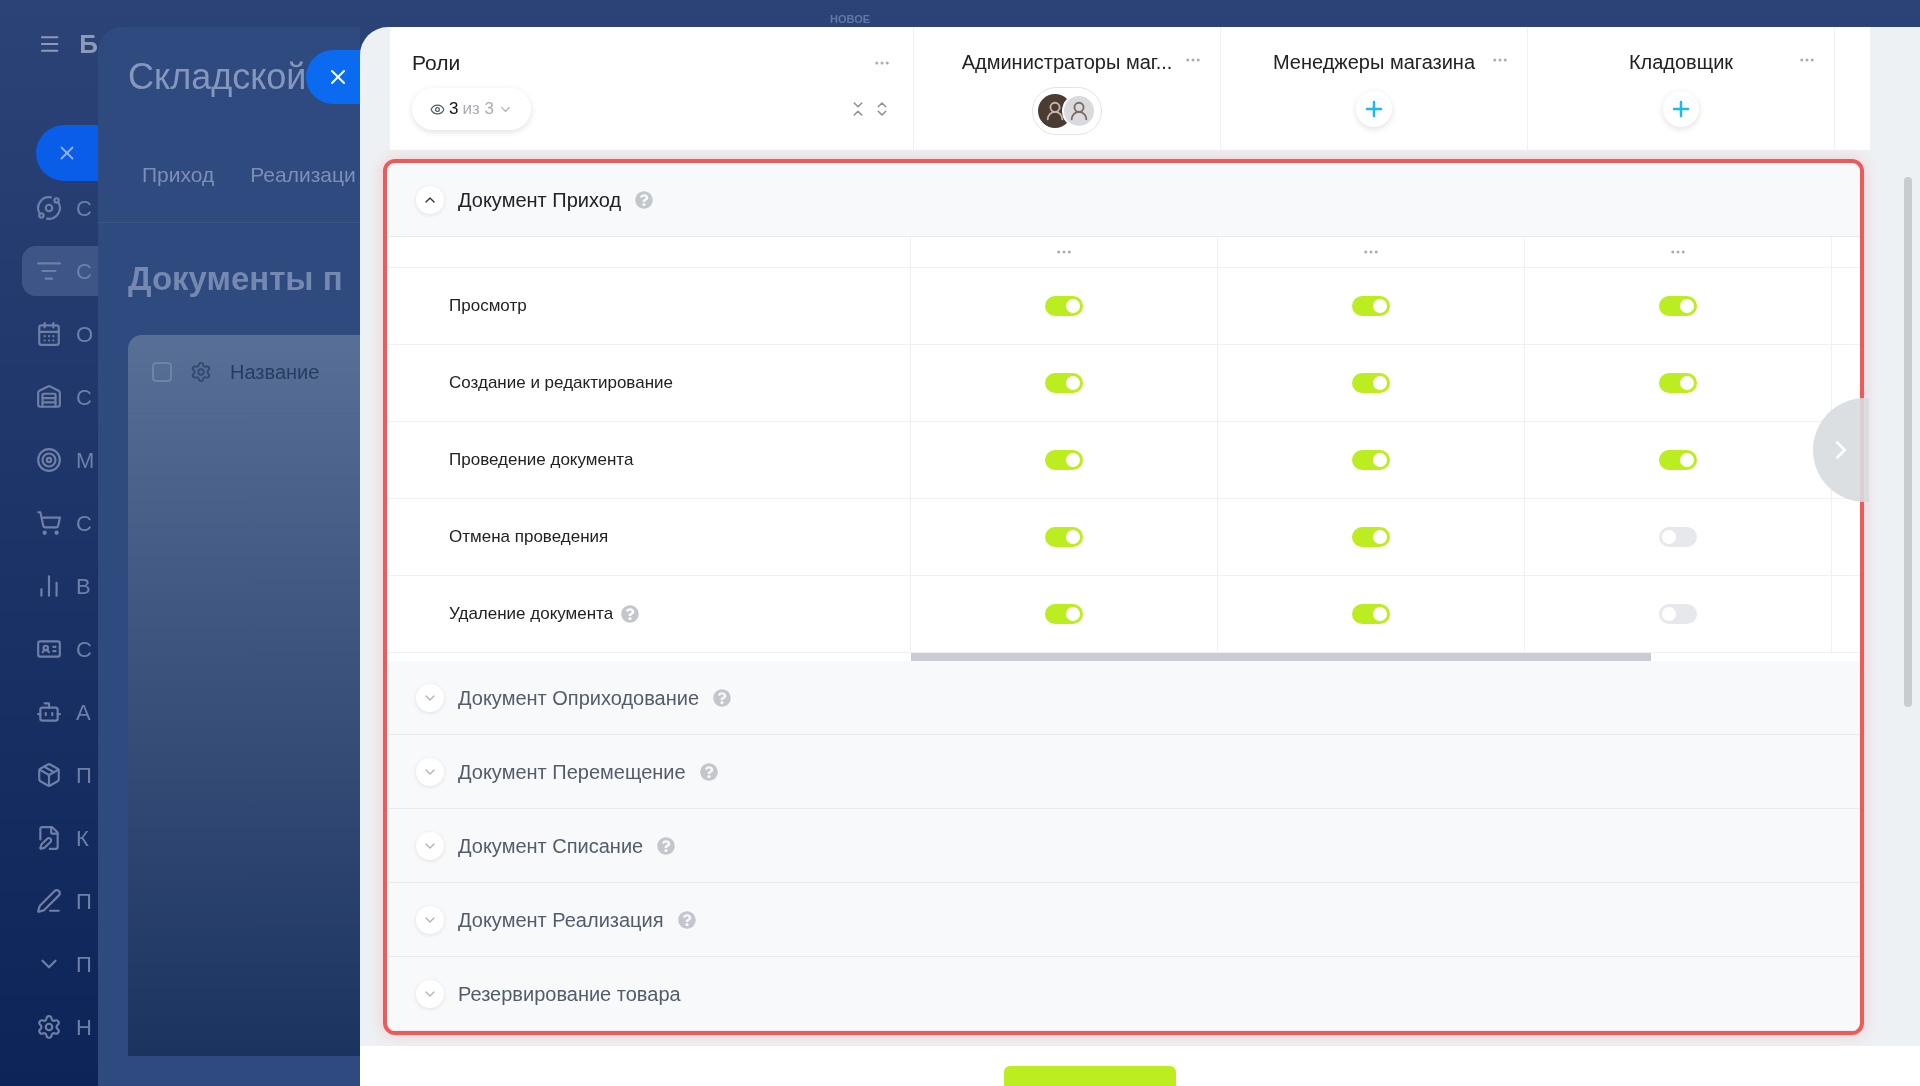  What do you see at coordinates (201, 371) in the screenshot?
I see `settings-icon` at bounding box center [201, 371].